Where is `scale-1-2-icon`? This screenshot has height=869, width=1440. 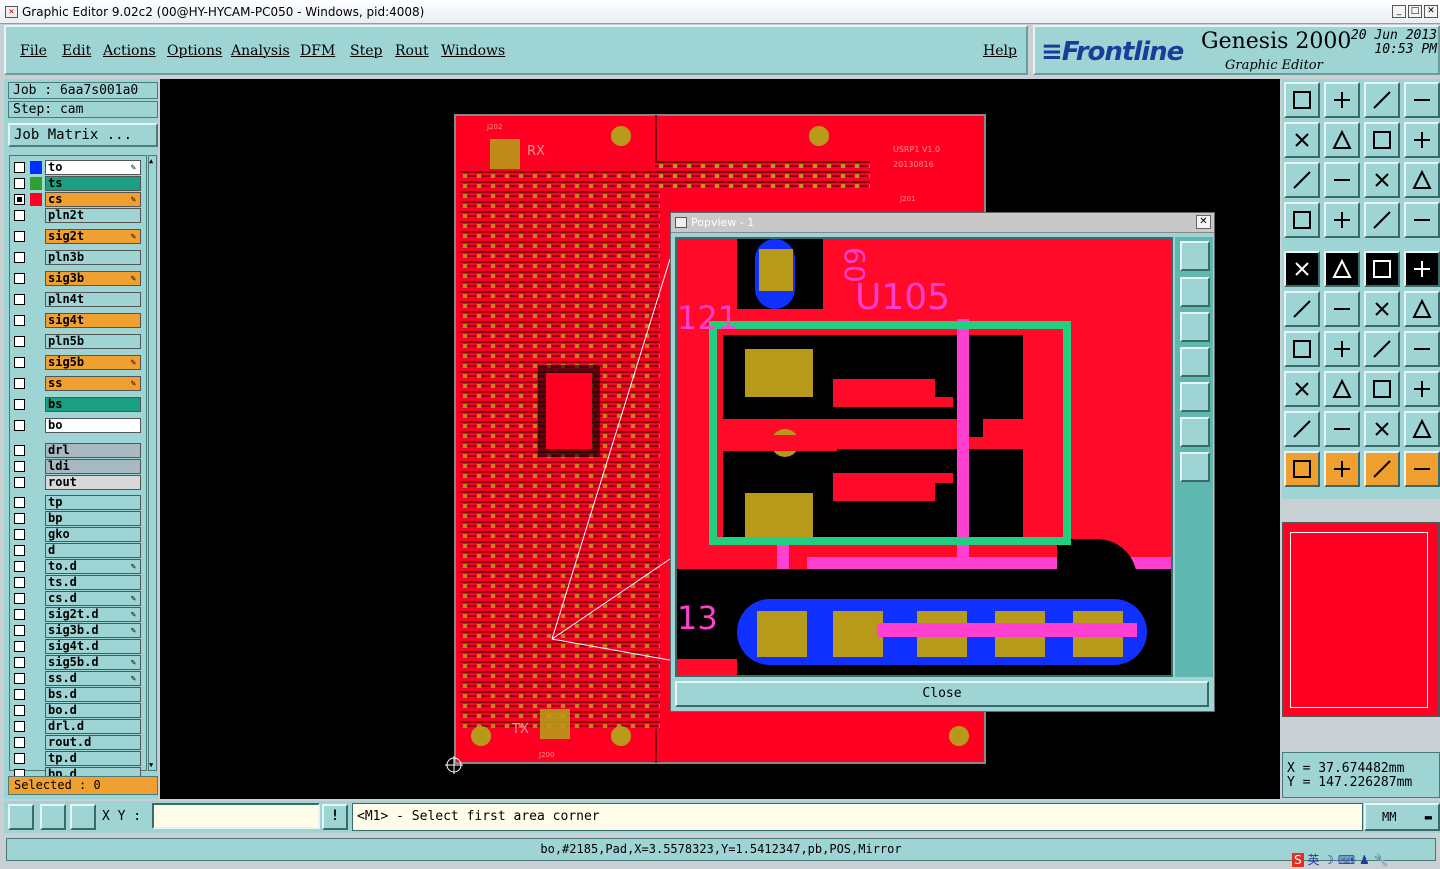
scale-1-2-icon is located at coordinates (1382, 180).